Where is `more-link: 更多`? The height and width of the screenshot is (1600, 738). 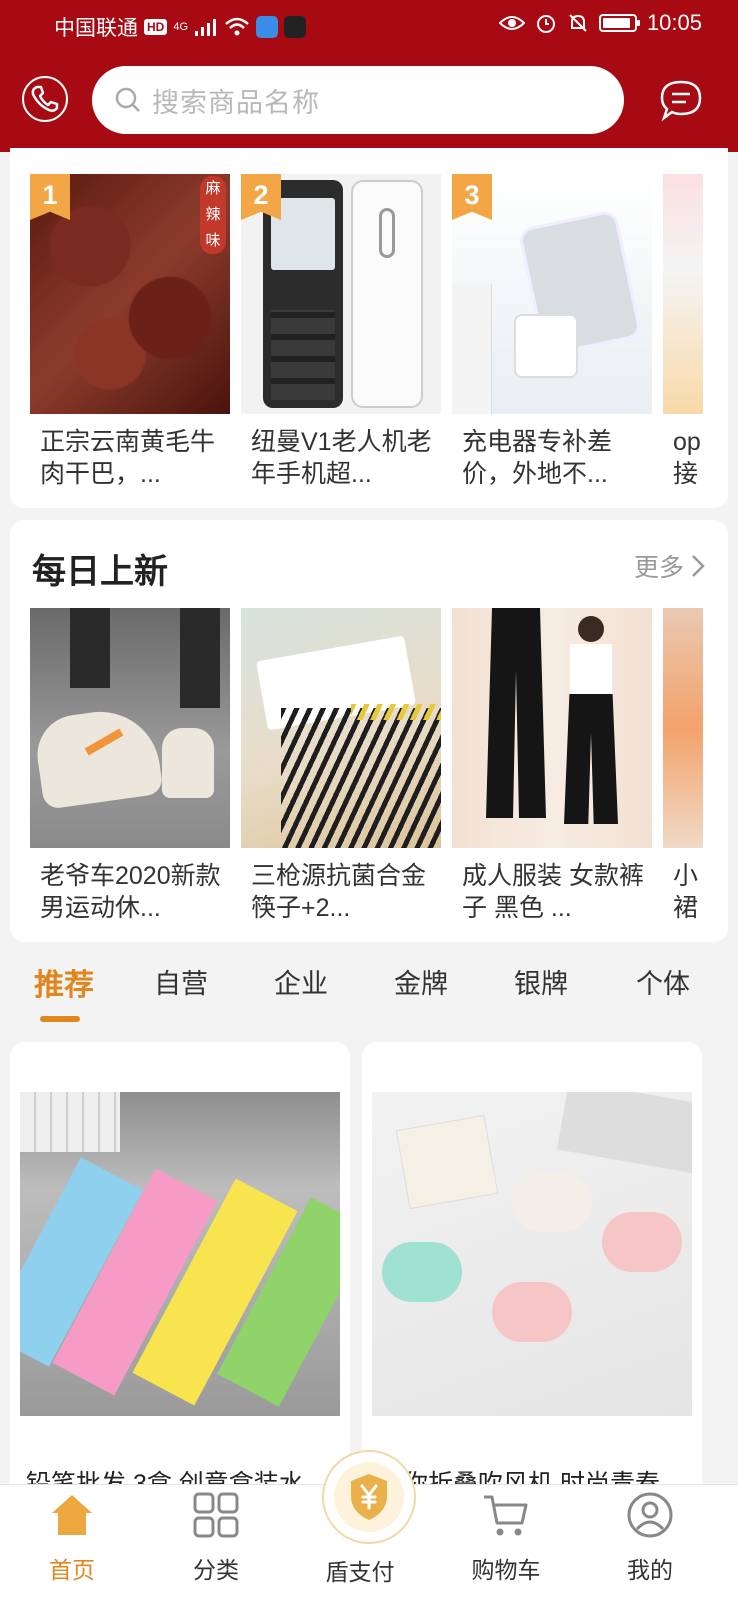
more-link: 更多 is located at coordinates (670, 566).